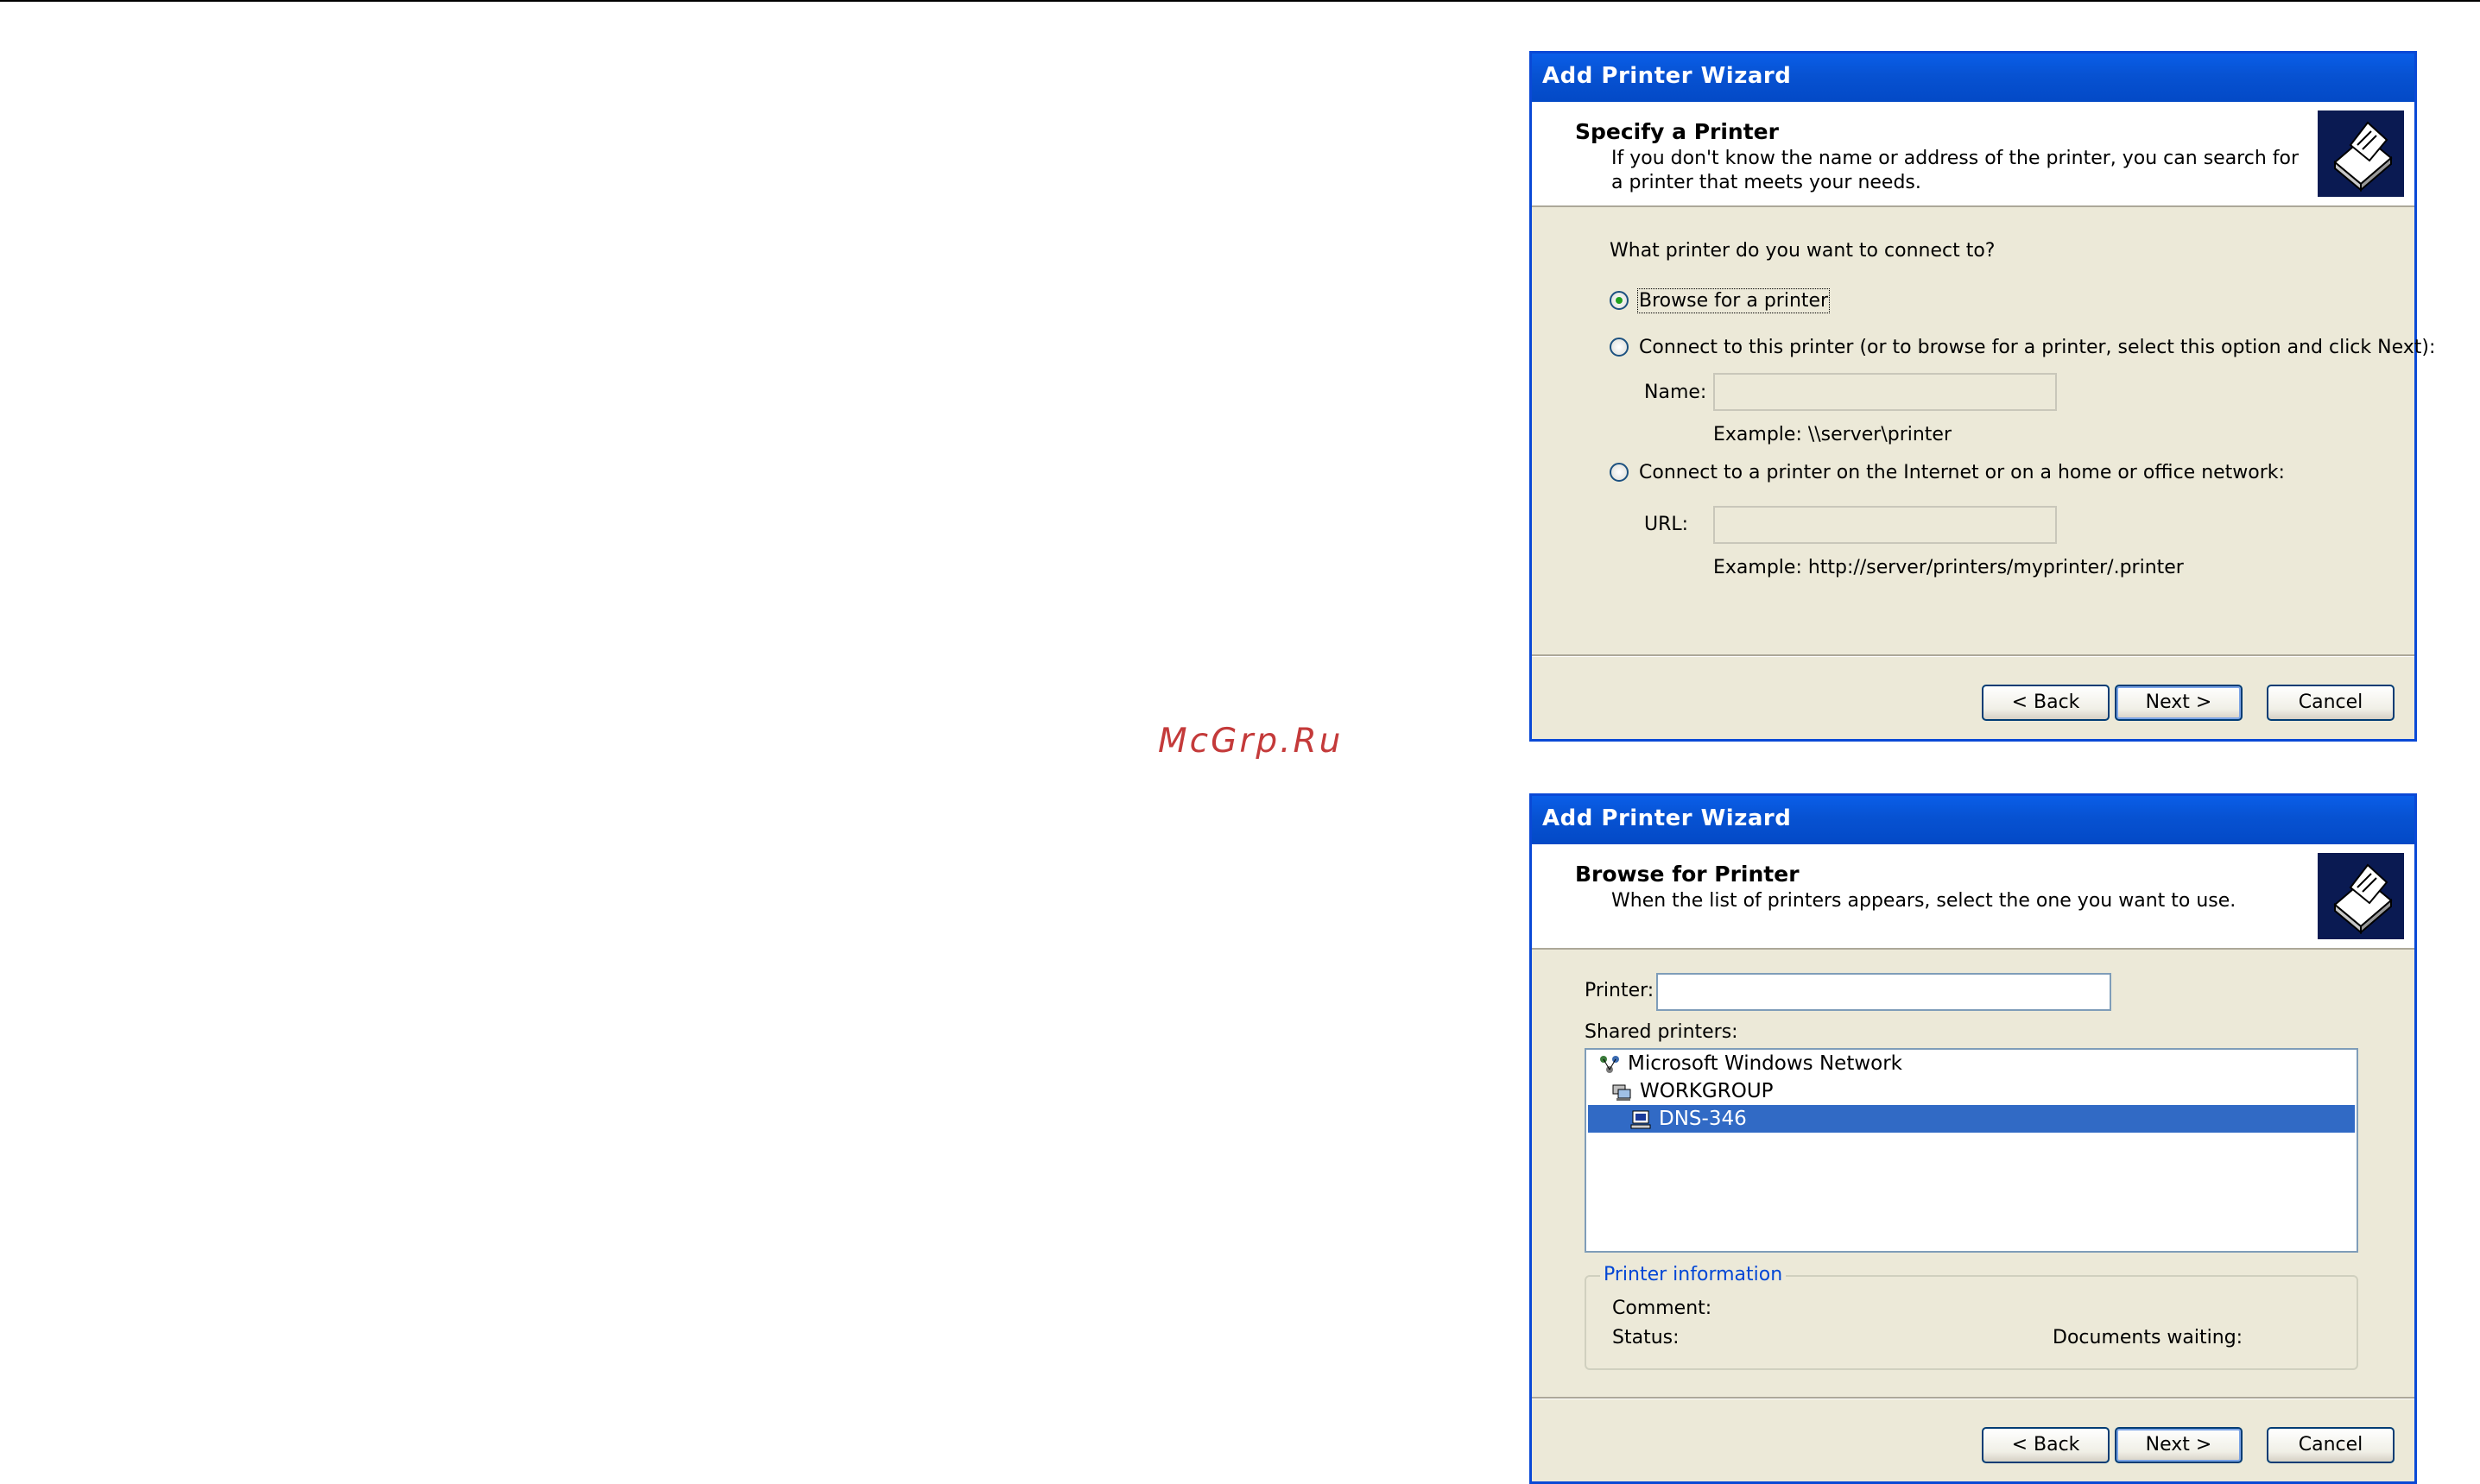 The width and height of the screenshot is (2480, 1484). Describe the element at coordinates (1803, 251) in the screenshot. I see `connect-question: What printer do you want to connect to?` at that location.